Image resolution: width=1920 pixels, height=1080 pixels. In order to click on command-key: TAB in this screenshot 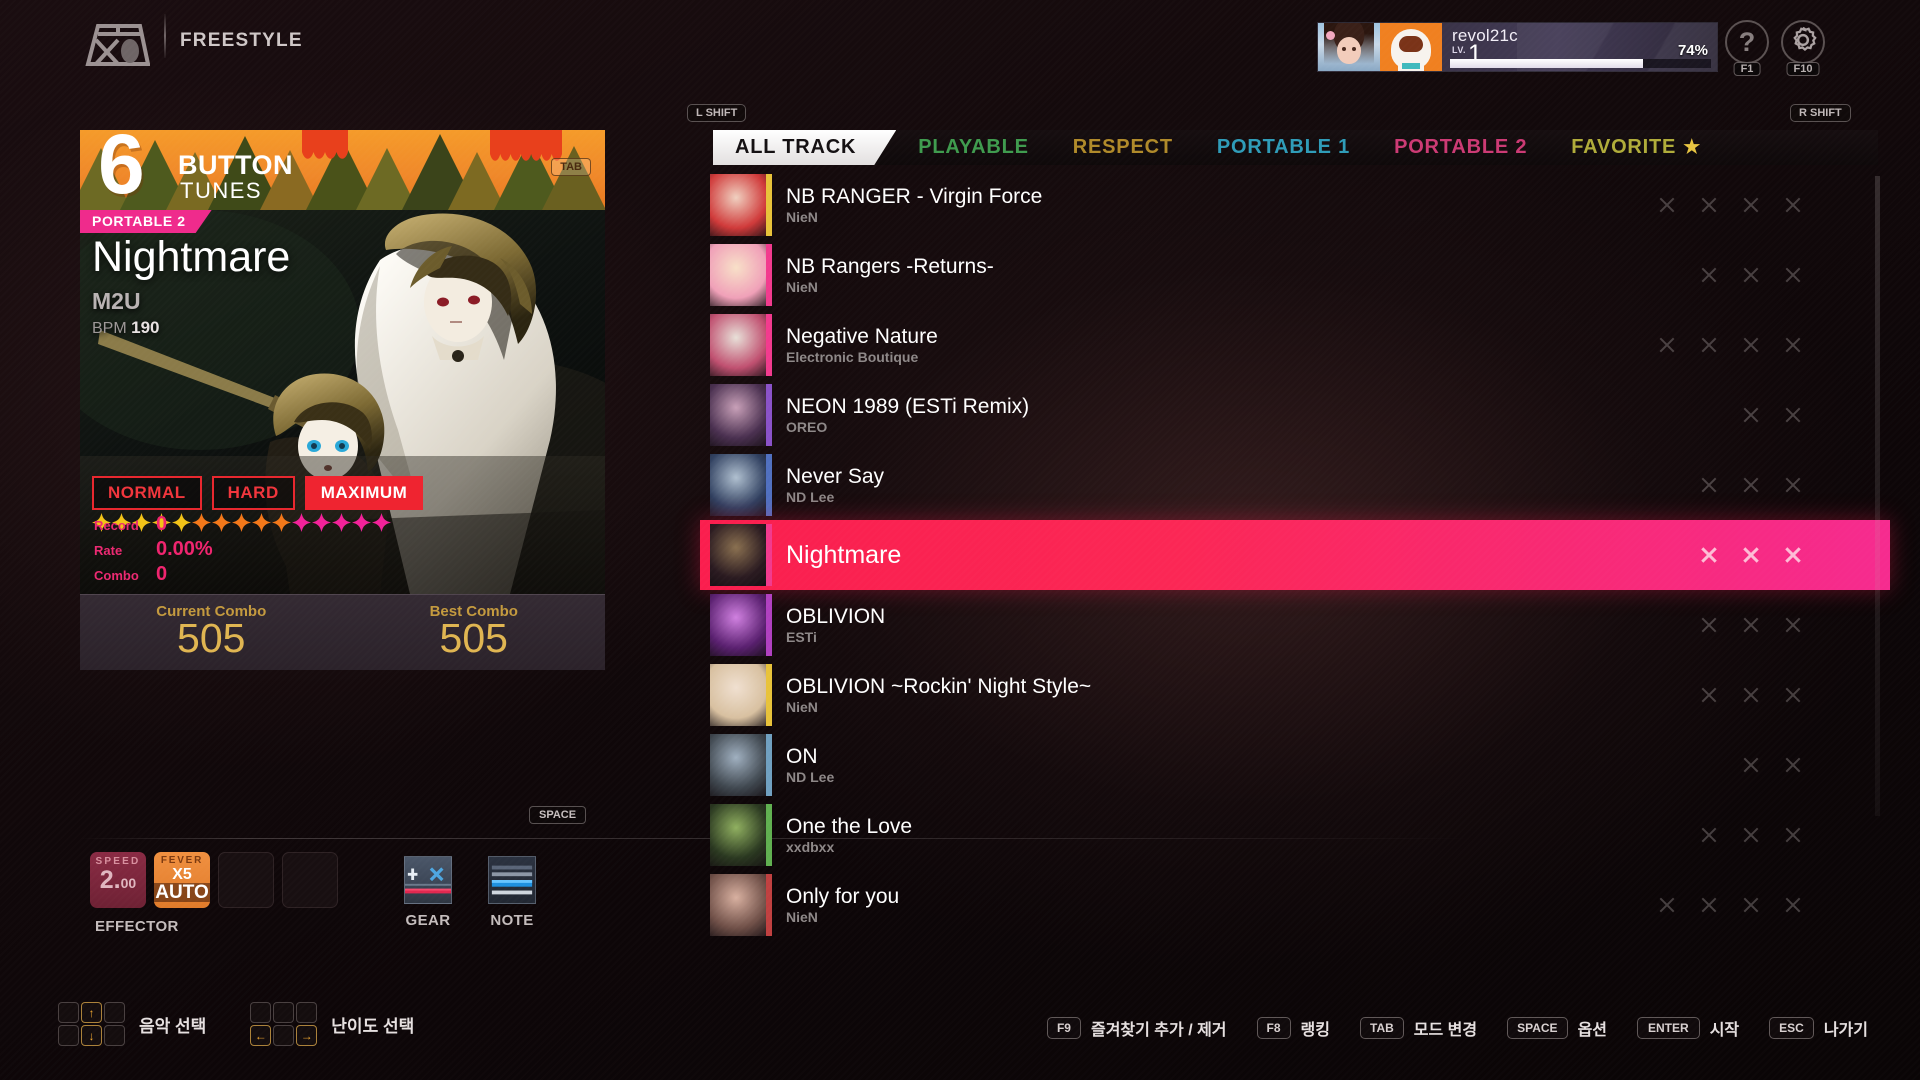, I will do `click(1382, 1028)`.